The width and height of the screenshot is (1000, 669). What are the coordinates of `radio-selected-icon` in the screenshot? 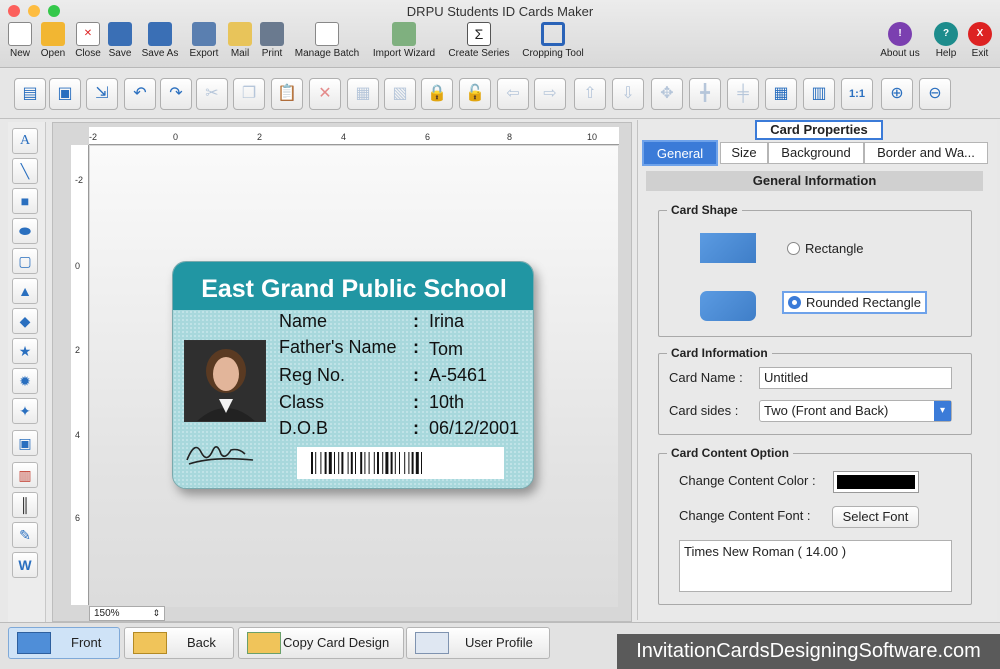 It's located at (794, 302).